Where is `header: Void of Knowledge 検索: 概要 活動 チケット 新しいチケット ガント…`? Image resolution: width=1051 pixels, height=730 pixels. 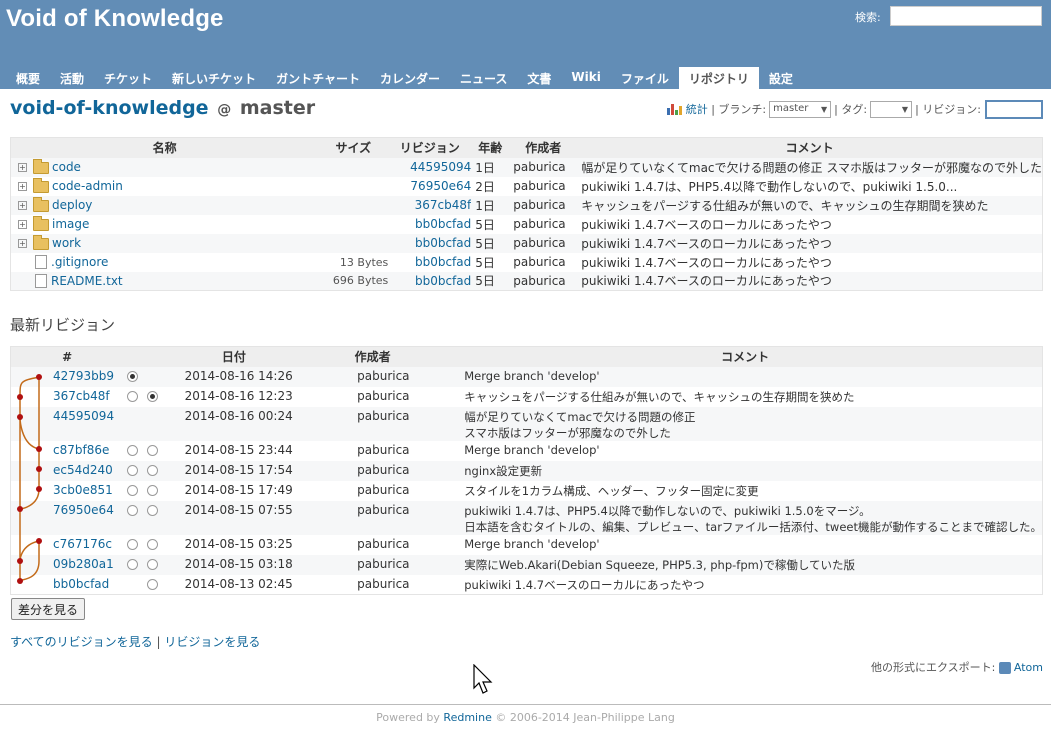
header: Void of Knowledge 検索: 概要 活動 チケット 新しいチケット ガント… is located at coordinates (525, 44).